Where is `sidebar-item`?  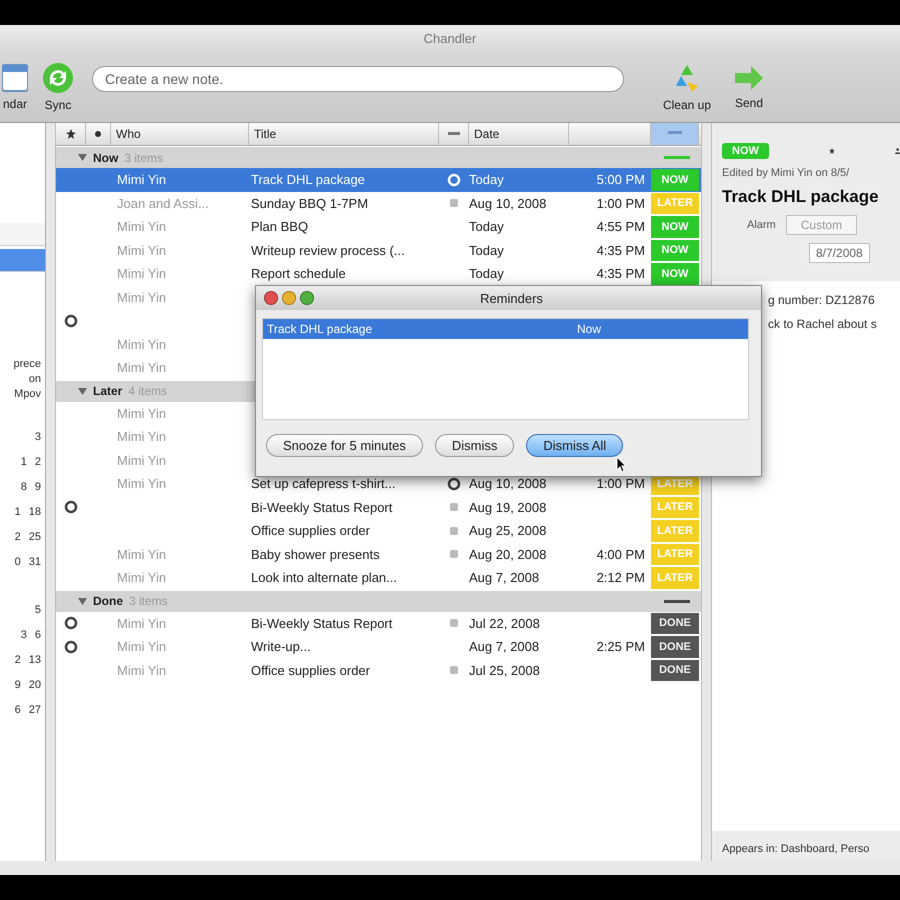 sidebar-item is located at coordinates (22, 260).